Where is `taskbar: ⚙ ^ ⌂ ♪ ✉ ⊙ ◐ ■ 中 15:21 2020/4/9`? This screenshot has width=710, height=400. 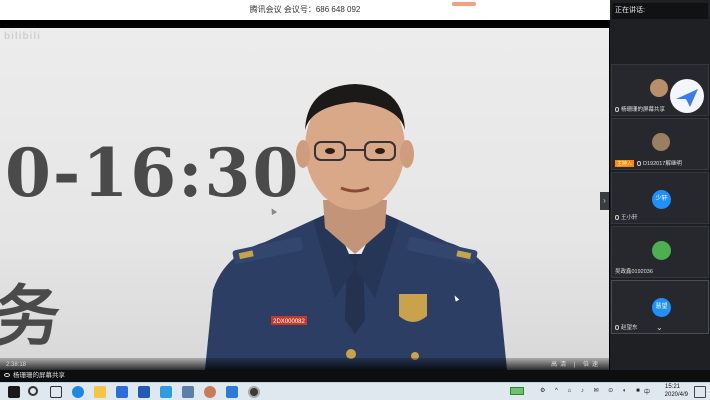 taskbar: ⚙ ^ ⌂ ♪ ✉ ⊙ ◐ ■ 中 15:21 2020/4/9 is located at coordinates (355, 391).